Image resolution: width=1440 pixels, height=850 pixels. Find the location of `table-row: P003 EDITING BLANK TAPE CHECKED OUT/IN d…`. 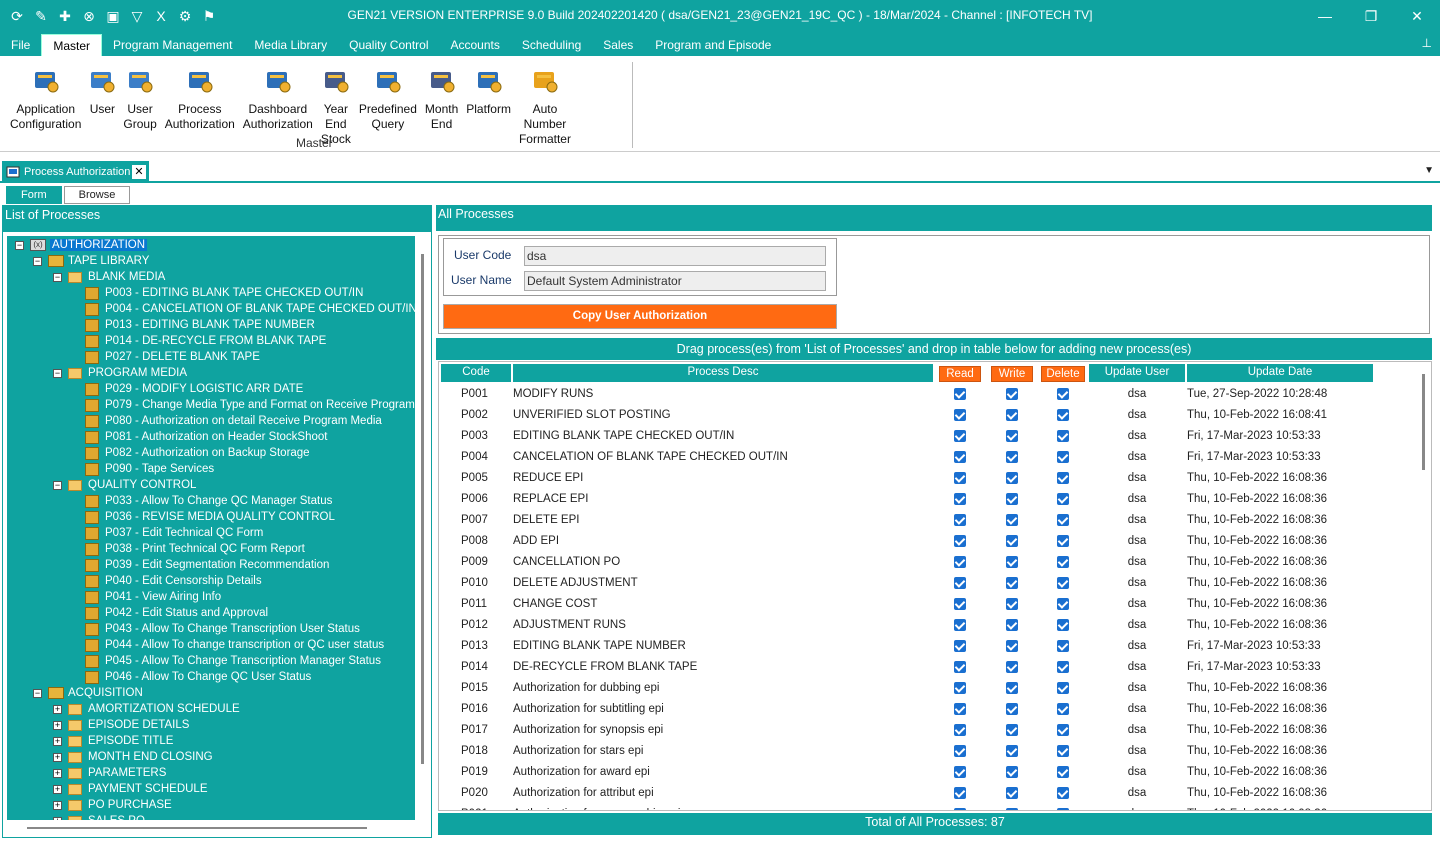

table-row: P003 EDITING BLANK TAPE CHECKED OUT/IN d… is located at coordinates (906, 436).